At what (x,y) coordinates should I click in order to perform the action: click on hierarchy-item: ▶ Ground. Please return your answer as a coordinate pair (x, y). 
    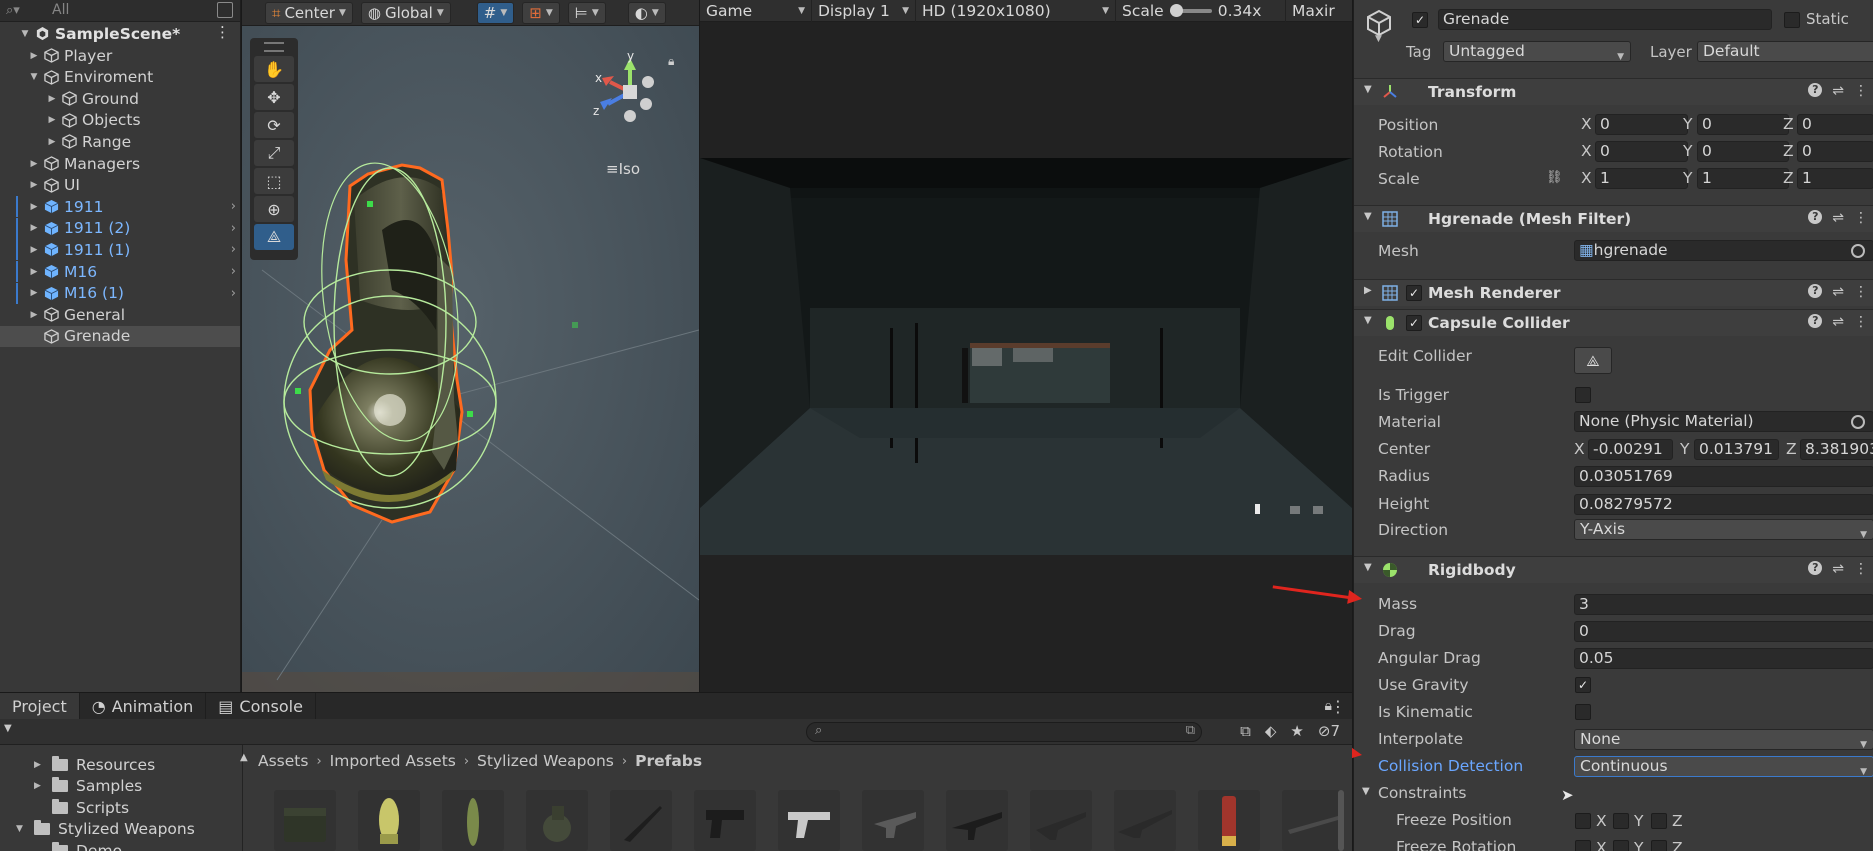
    Looking at the image, I should click on (120, 98).